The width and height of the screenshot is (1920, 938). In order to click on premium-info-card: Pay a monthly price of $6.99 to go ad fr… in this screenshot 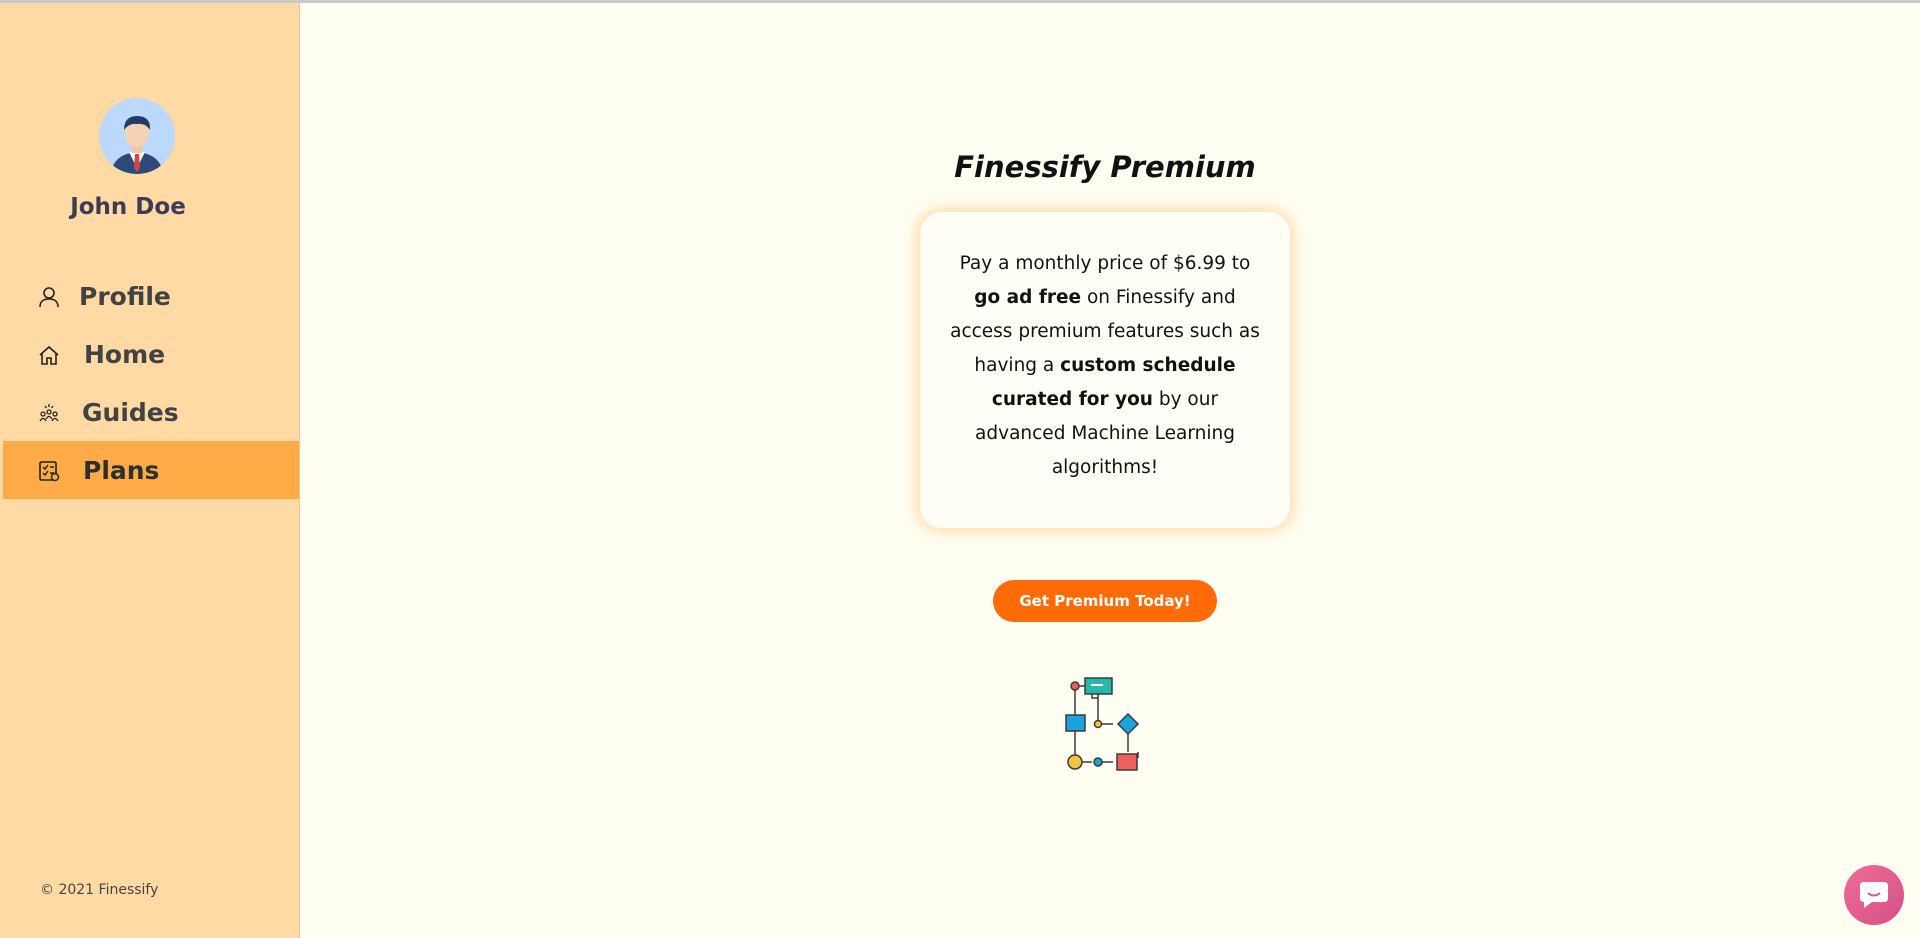, I will do `click(1105, 370)`.